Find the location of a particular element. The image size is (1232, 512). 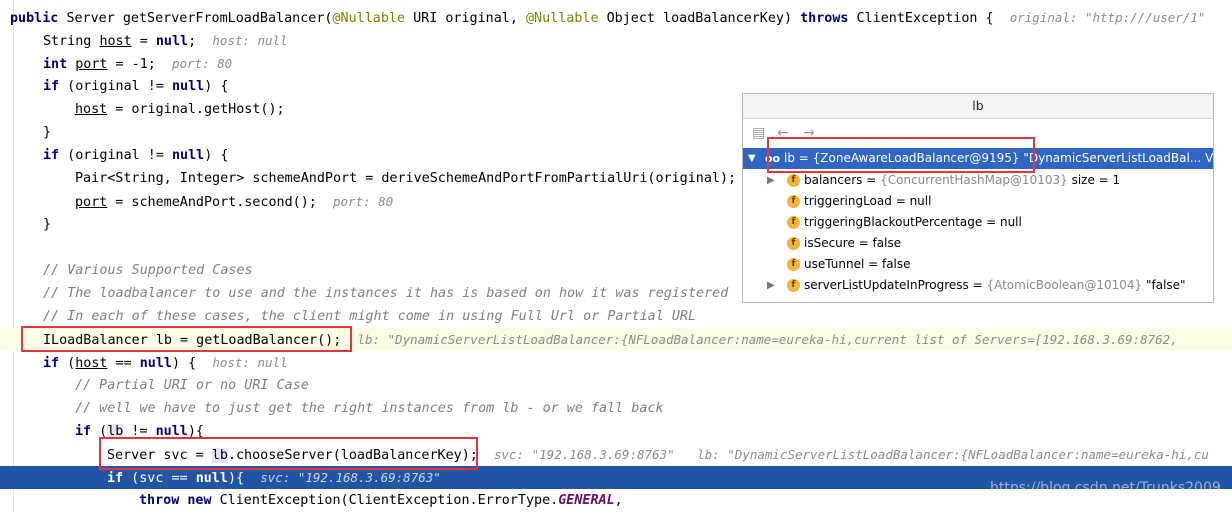

keyword: throws is located at coordinates (824, 18).